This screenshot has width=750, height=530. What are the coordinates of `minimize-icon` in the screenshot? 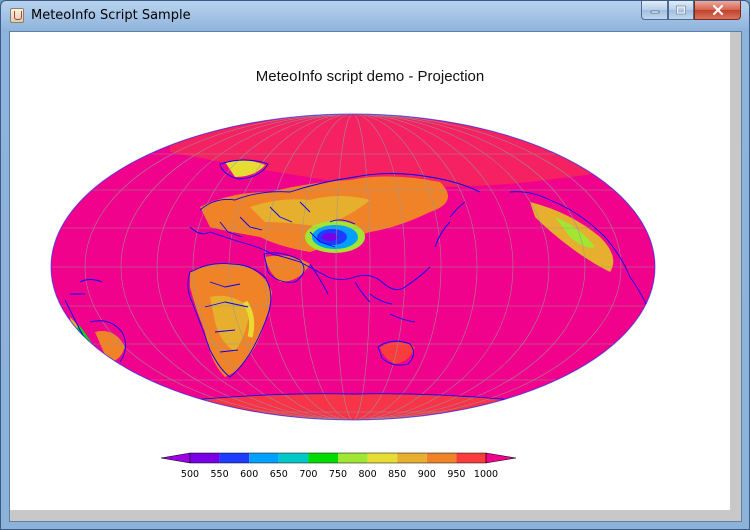 It's located at (654, 12).